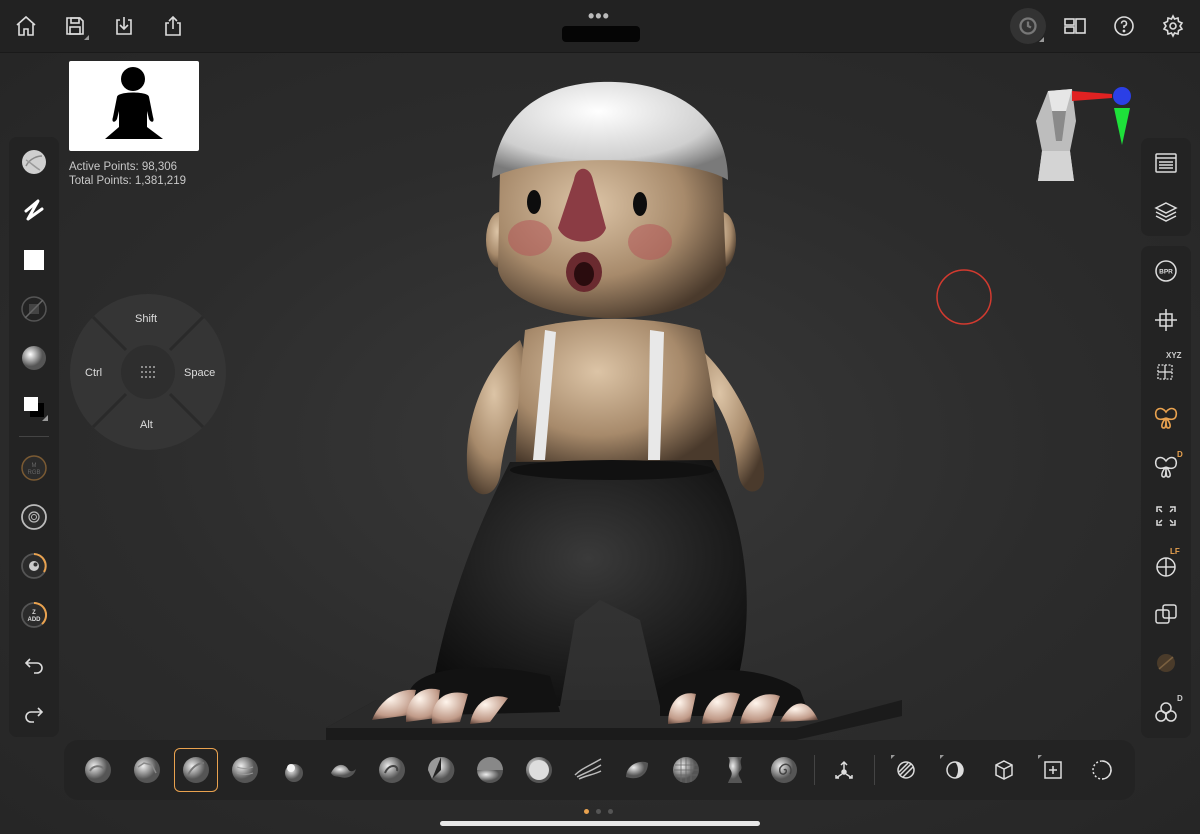 The width and height of the screenshot is (1200, 834). Describe the element at coordinates (1166, 418) in the screenshot. I see `symmetry-butterfly-icon` at that location.